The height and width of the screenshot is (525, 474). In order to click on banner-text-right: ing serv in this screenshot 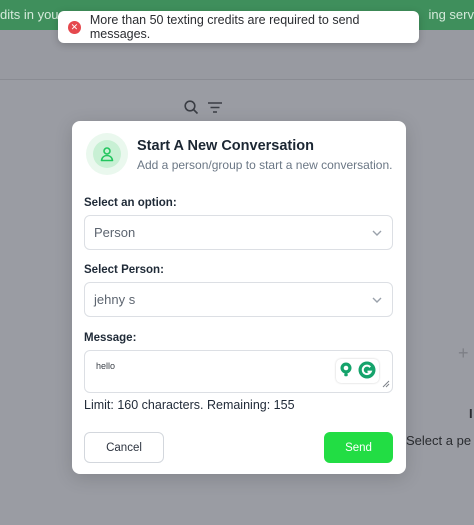, I will do `click(451, 14)`.